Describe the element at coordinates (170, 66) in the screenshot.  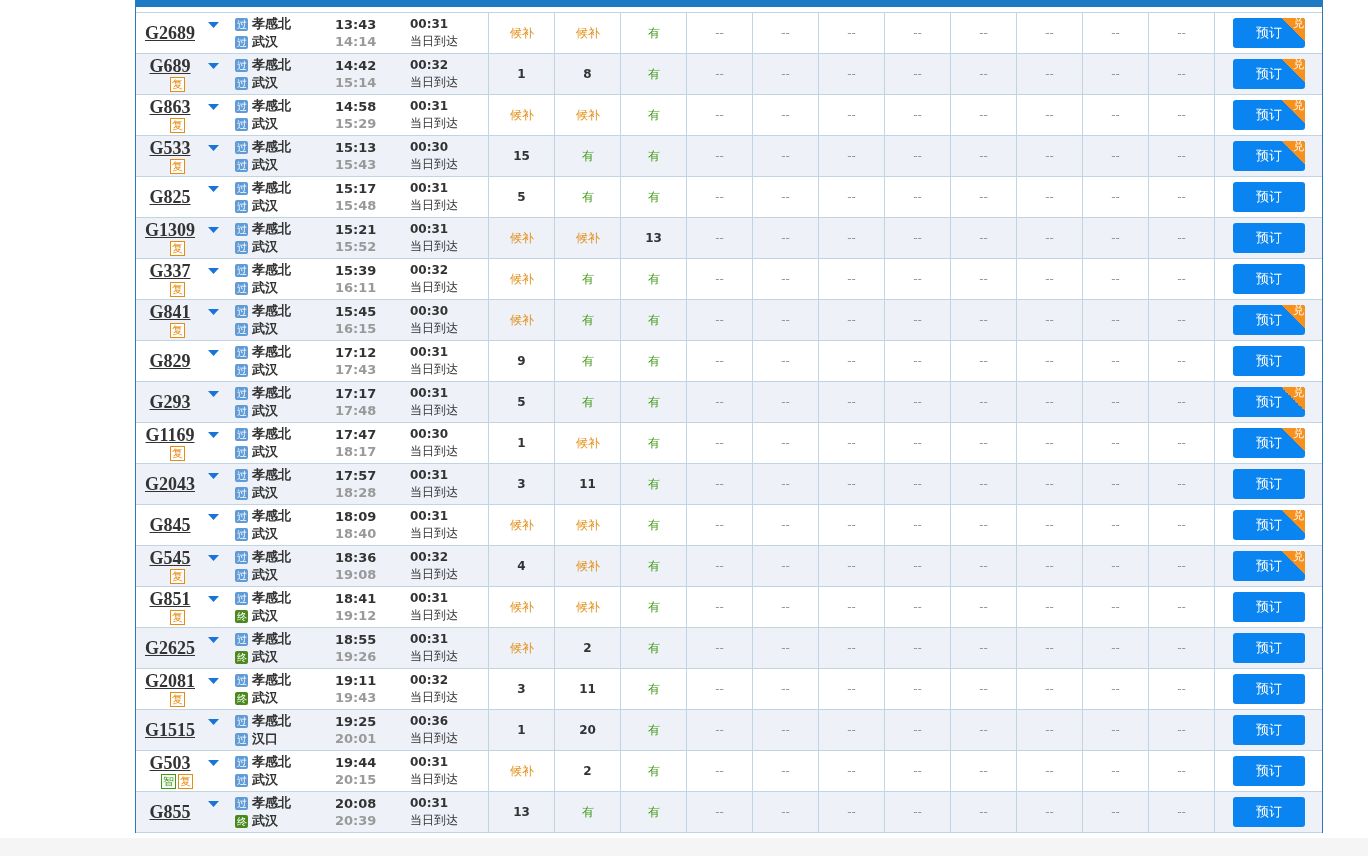
I see `train-number-link: G689` at that location.